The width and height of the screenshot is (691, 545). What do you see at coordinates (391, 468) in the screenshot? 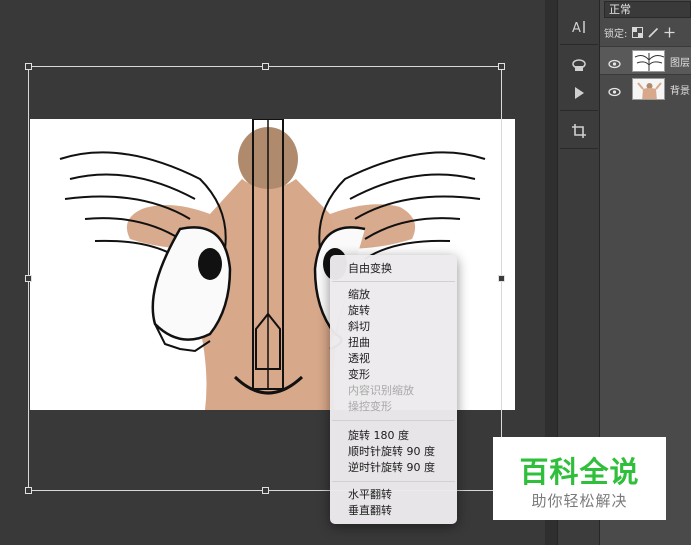
I see `menu-item-rotate-90-ccw: 逆时针旋转 90 度` at bounding box center [391, 468].